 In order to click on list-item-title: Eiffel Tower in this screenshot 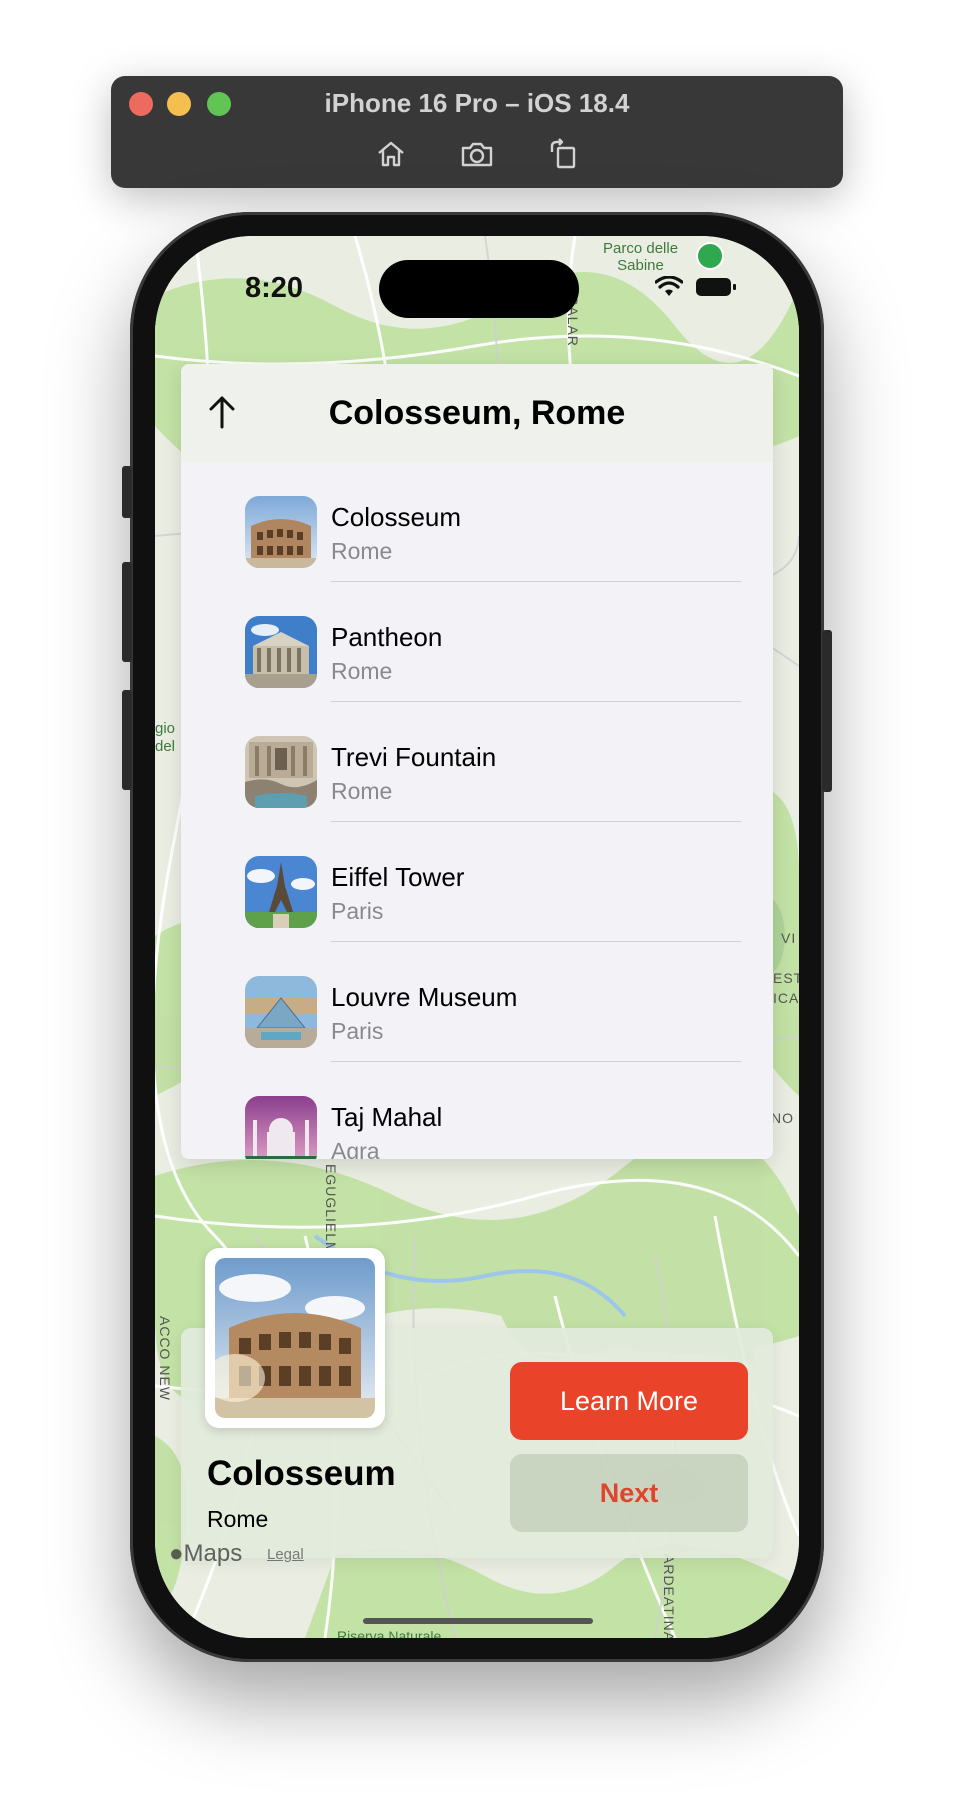, I will do `click(398, 877)`.